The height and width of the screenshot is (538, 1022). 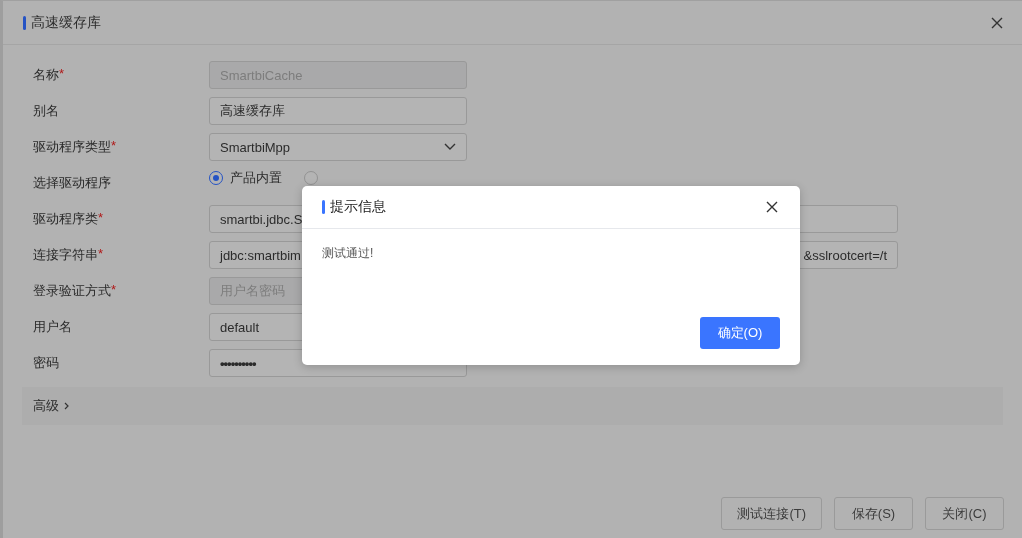 What do you see at coordinates (450, 147) in the screenshot?
I see `chevron-down-icon` at bounding box center [450, 147].